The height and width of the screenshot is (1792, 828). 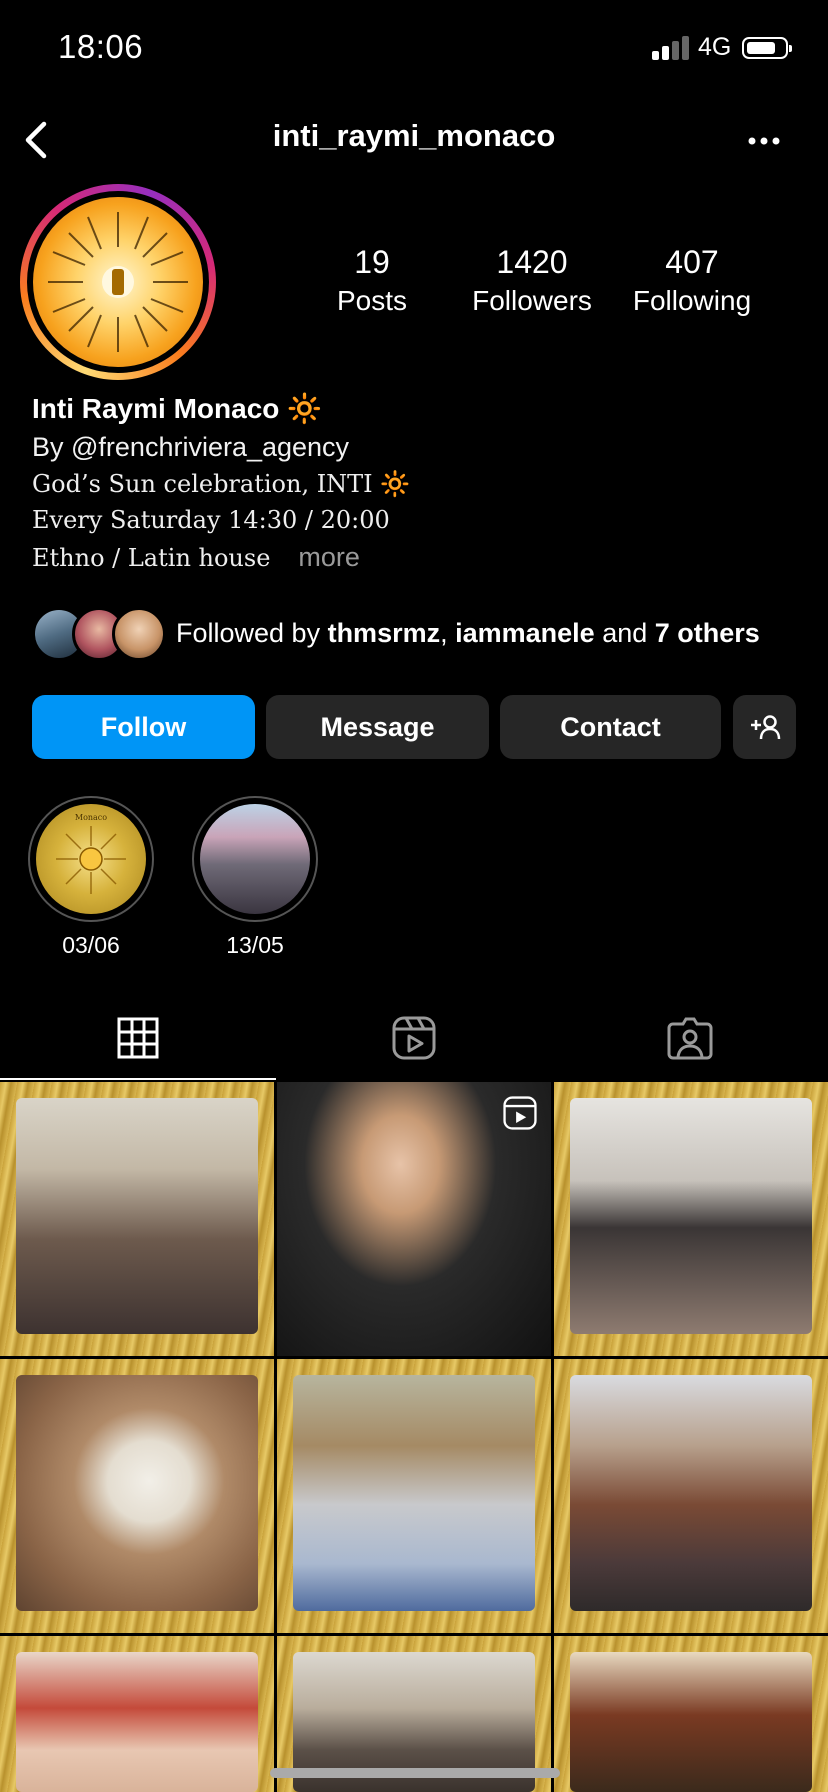 I want to click on more-options-icon, so click(x=764, y=141).